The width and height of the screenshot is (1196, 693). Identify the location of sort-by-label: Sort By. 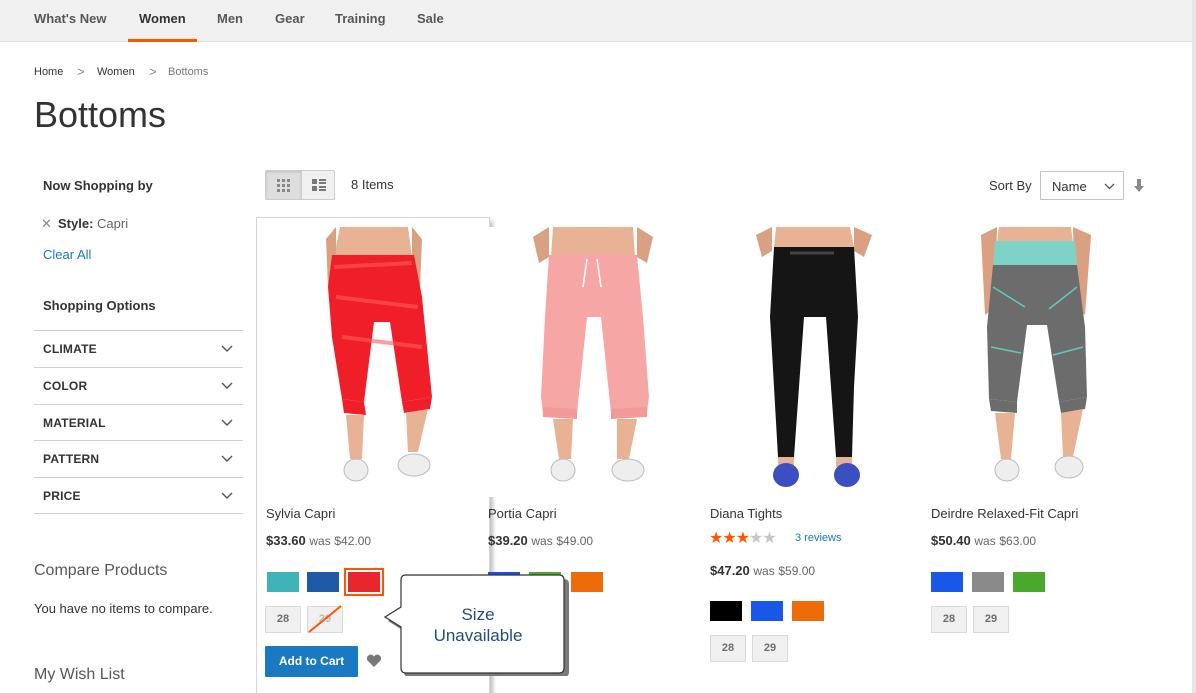
(1010, 185).